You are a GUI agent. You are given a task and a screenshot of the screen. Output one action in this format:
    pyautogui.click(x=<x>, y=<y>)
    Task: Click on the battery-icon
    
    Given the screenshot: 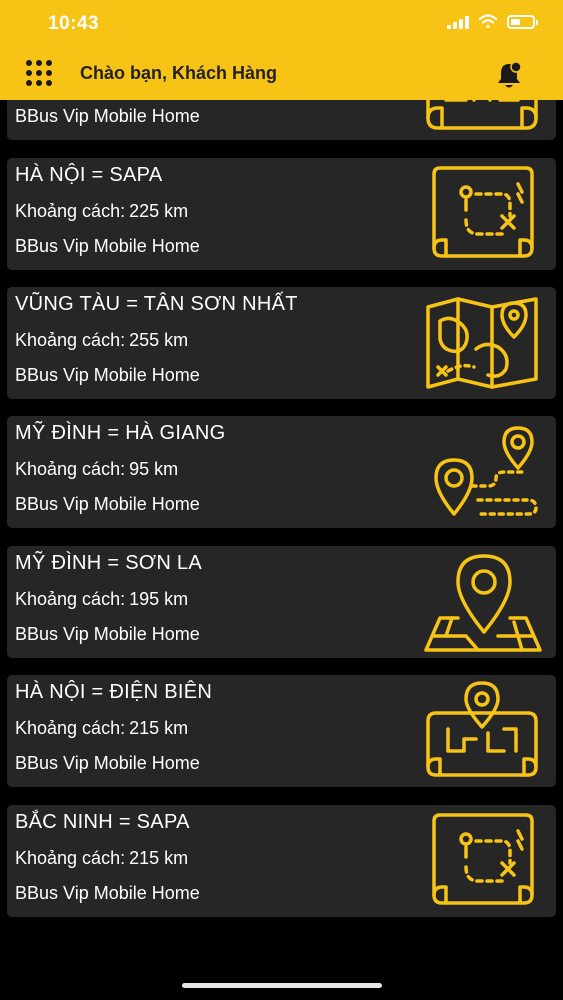 What is the action you would take?
    pyautogui.click(x=522, y=21)
    